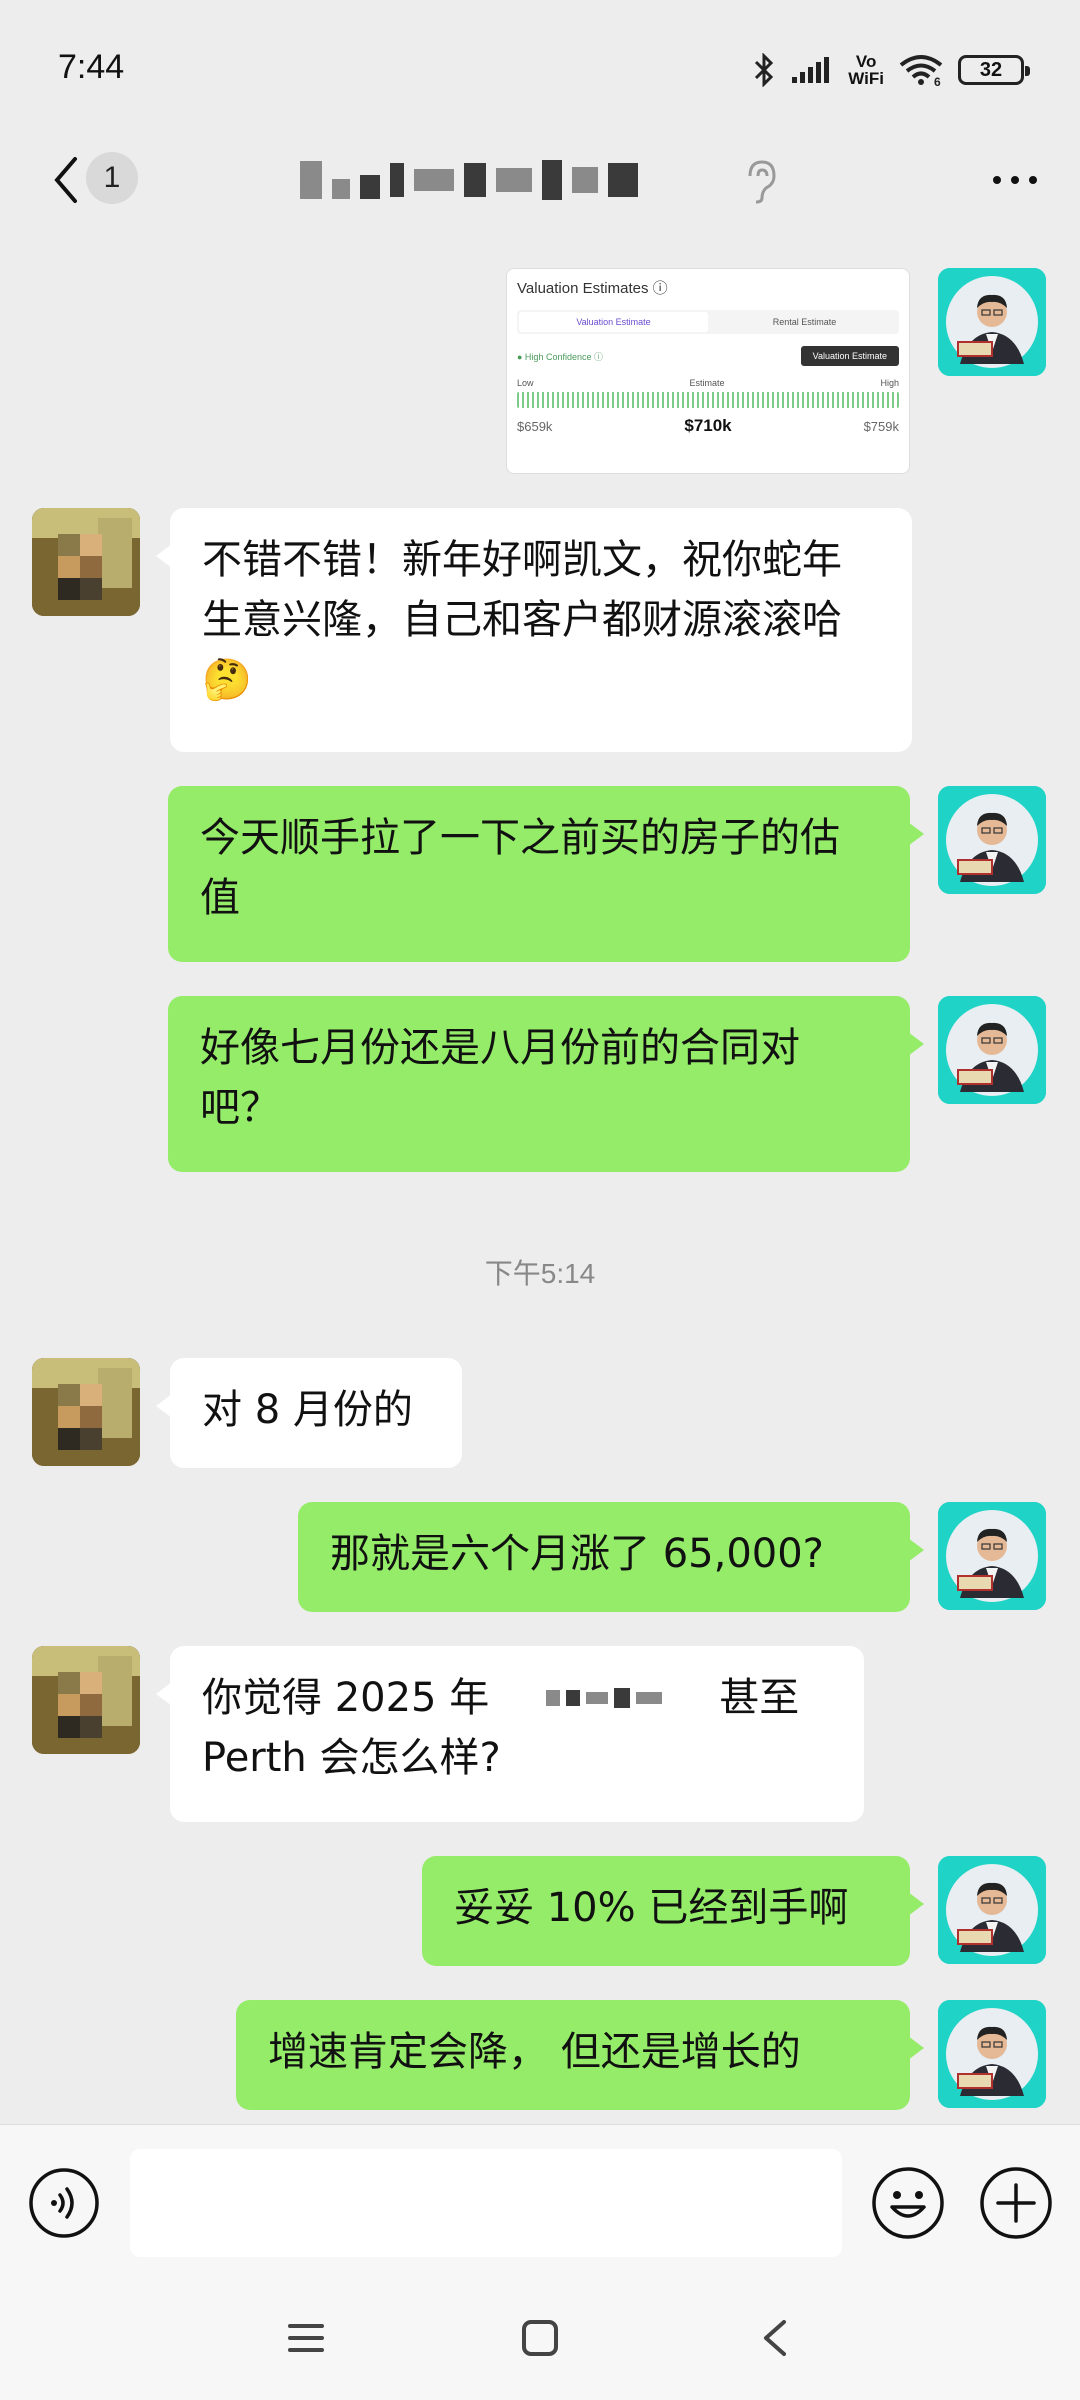 This screenshot has width=1080, height=2400. I want to click on estimate-value: $710k, so click(708, 425).